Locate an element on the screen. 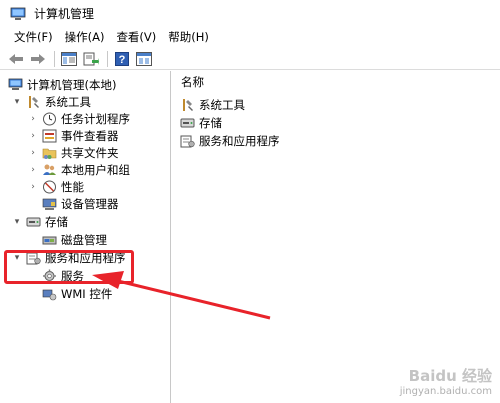  tree-item-local-users: › 本地用户和组 is located at coordinates (79, 169).